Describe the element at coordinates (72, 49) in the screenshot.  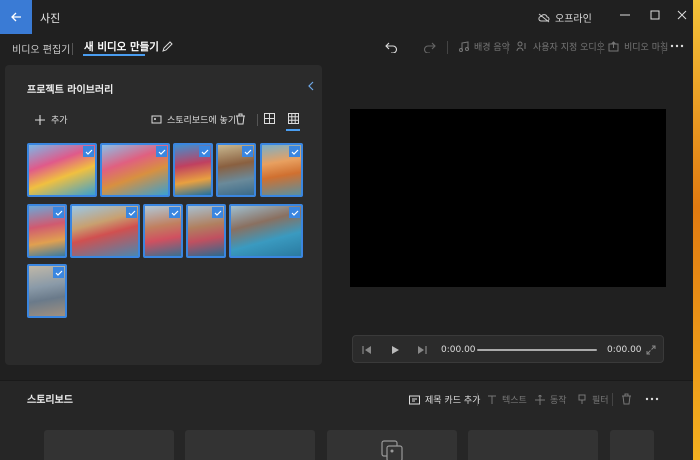
I see `breadcrumb-separator` at that location.